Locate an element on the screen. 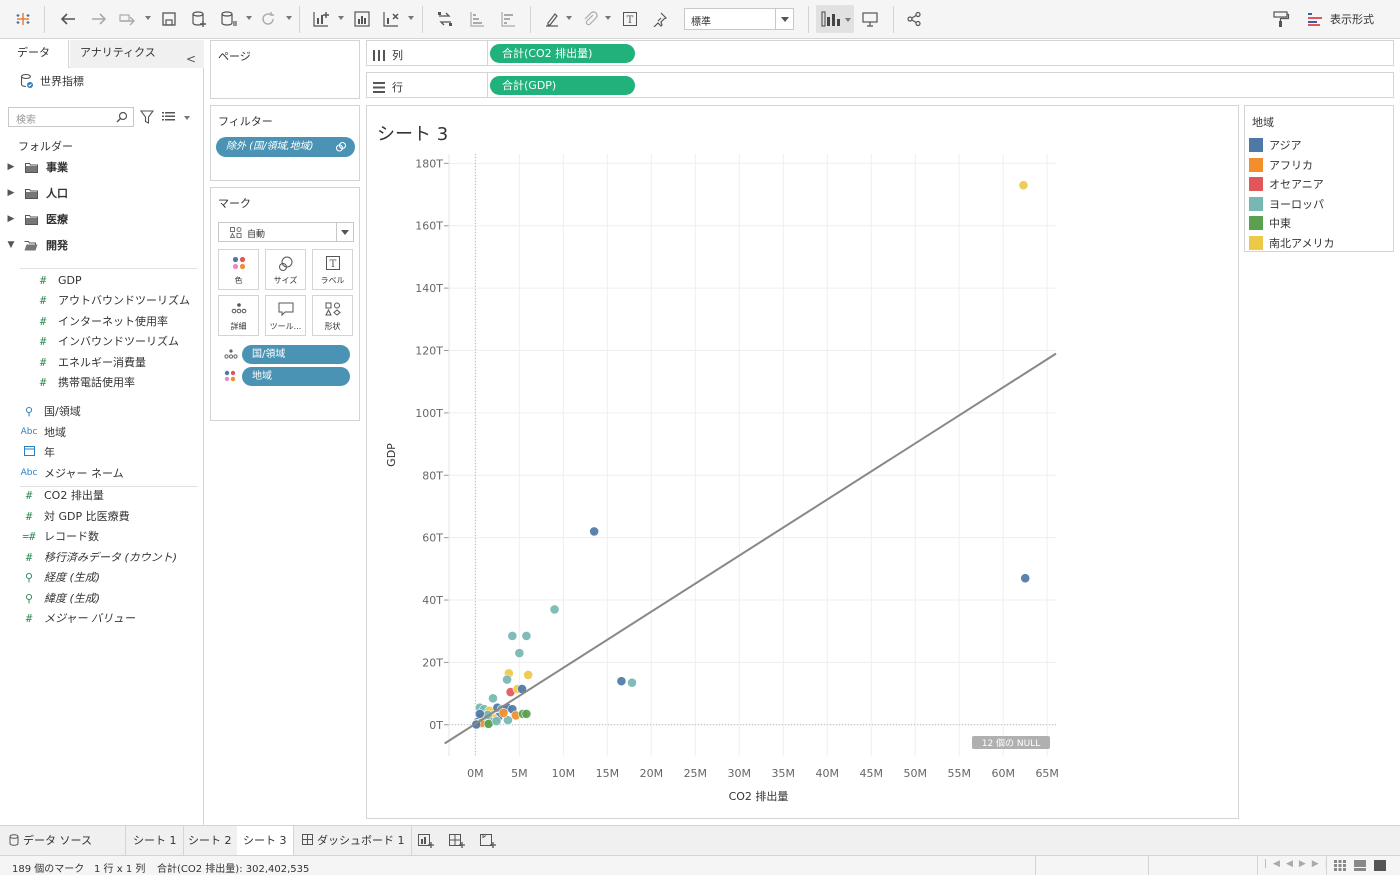  highlight-icon is located at coordinates (552, 19).